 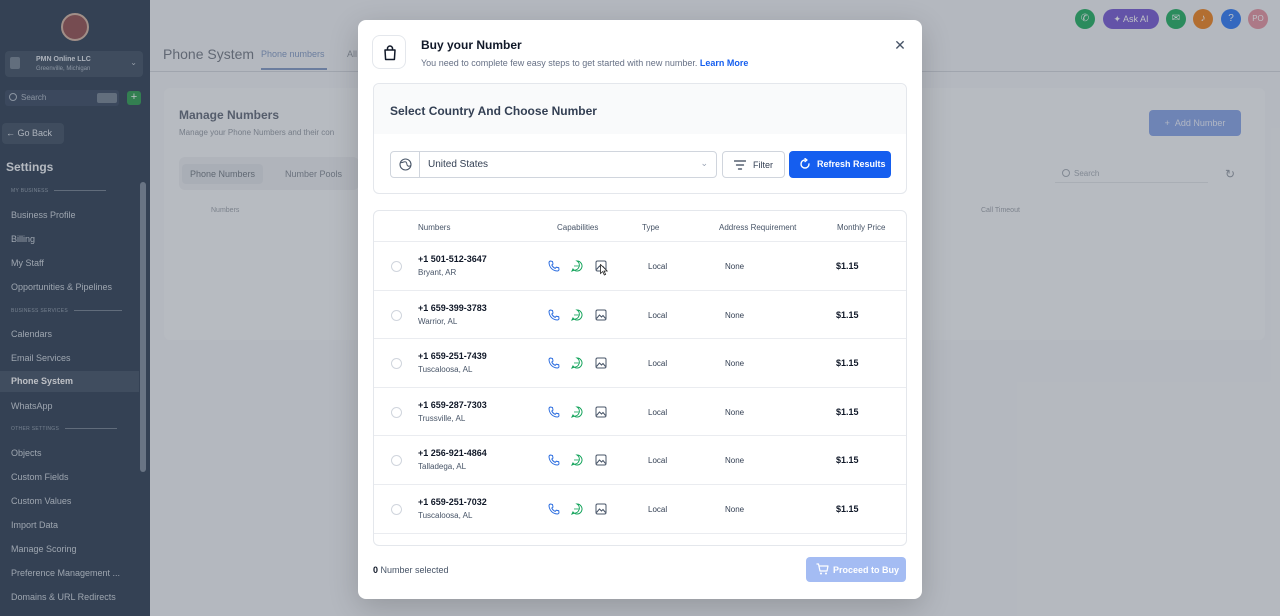 I want to click on filter-icon, so click(x=740, y=165).